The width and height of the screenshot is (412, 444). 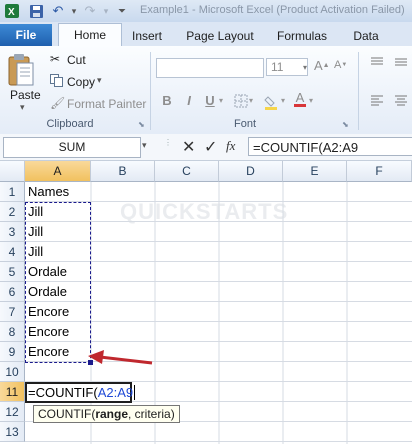 I want to click on font-color-dropdown-icon: ▾, so click(x=311, y=100).